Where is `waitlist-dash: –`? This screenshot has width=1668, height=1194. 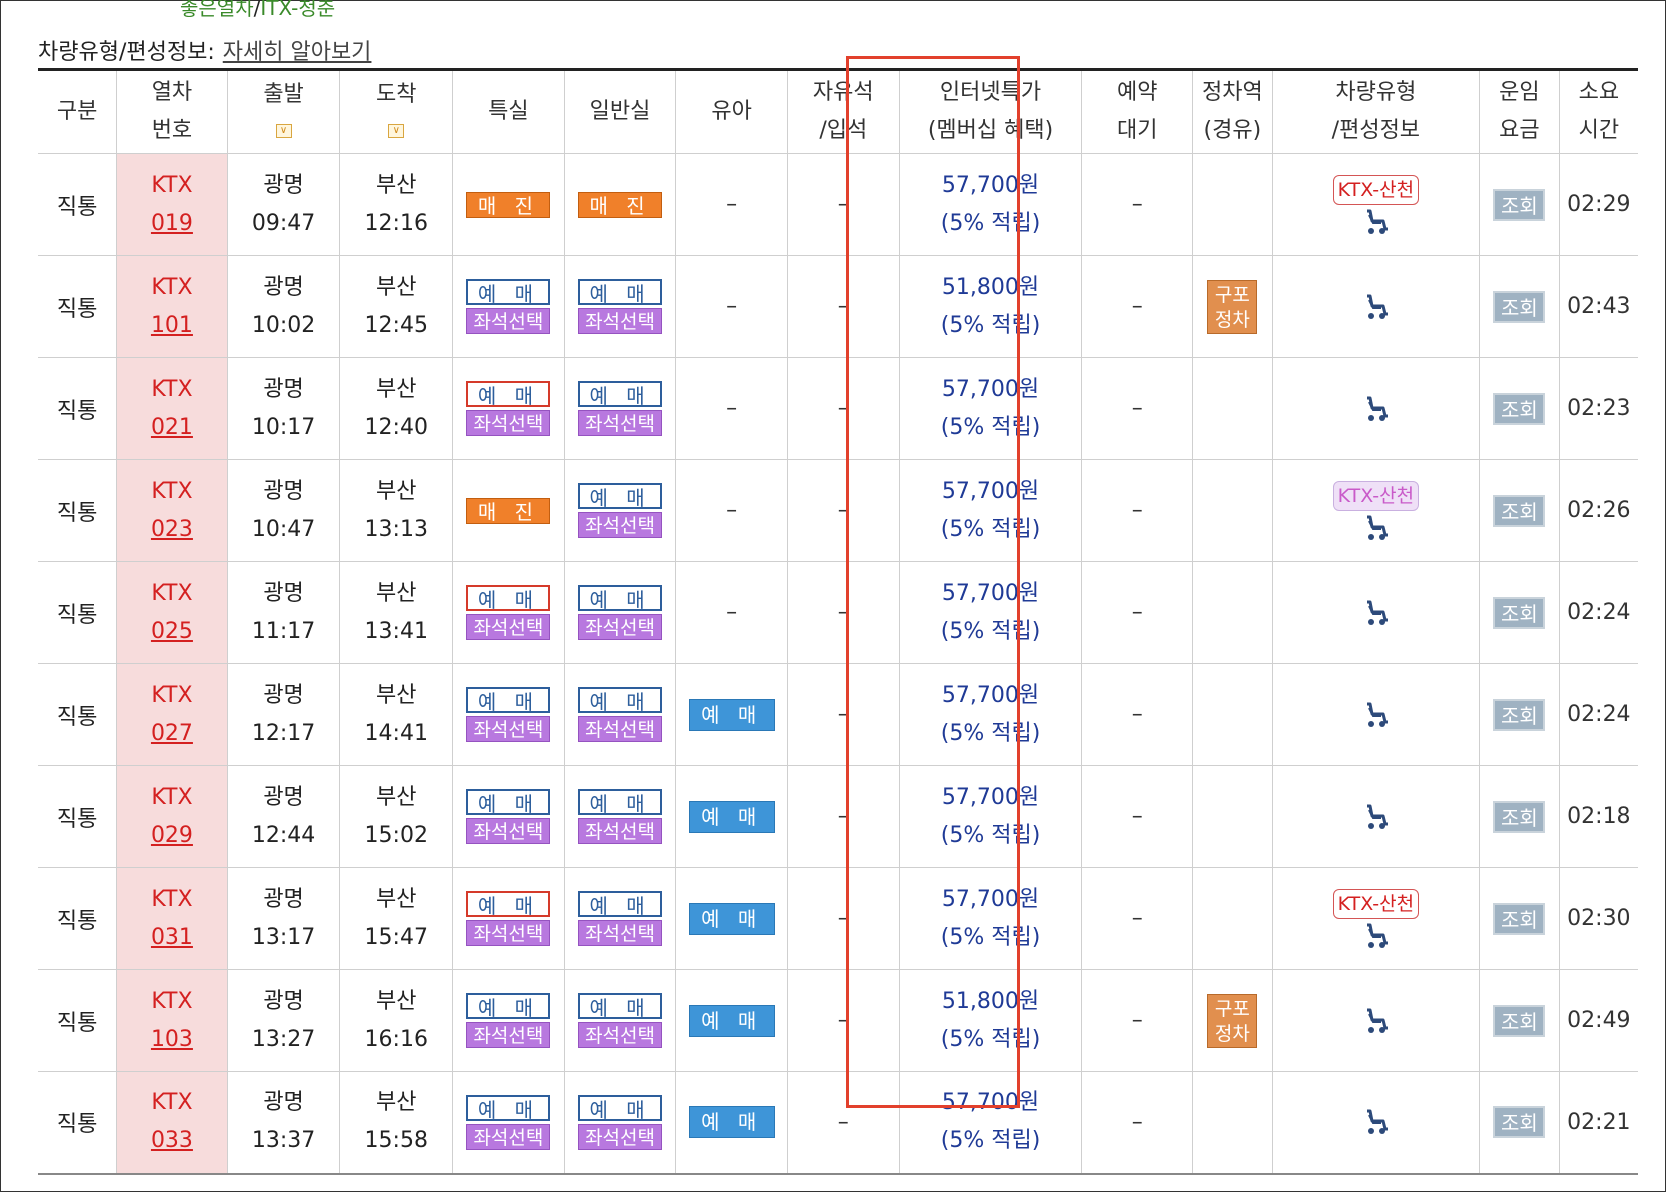
waitlist-dash: – is located at coordinates (1137, 408).